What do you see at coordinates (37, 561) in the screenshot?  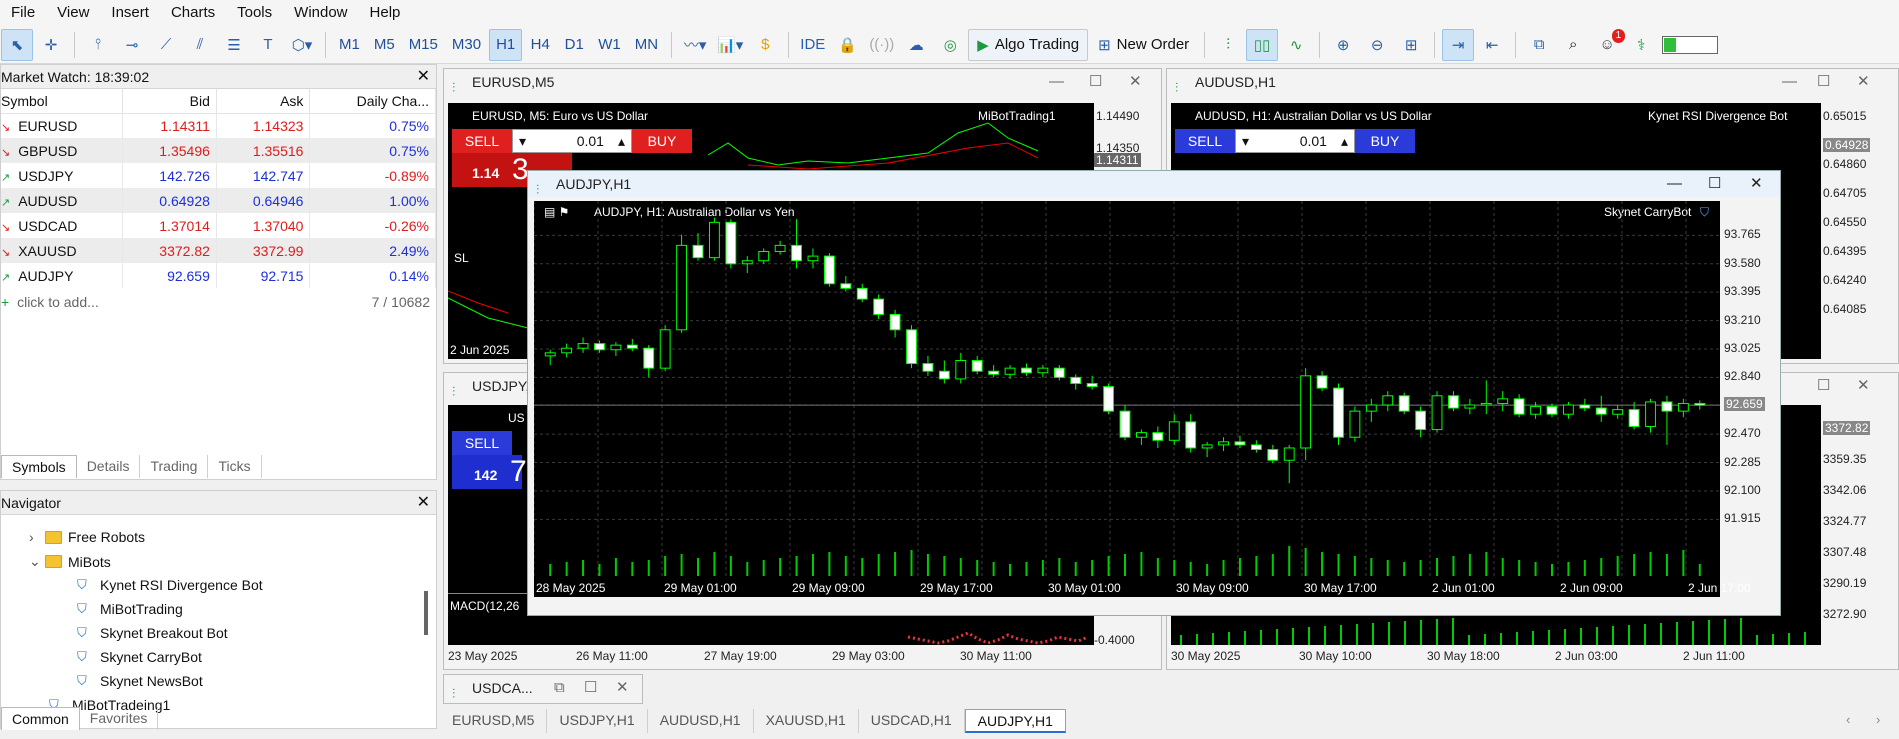 I see `chevron-down-icon: ⌄` at bounding box center [37, 561].